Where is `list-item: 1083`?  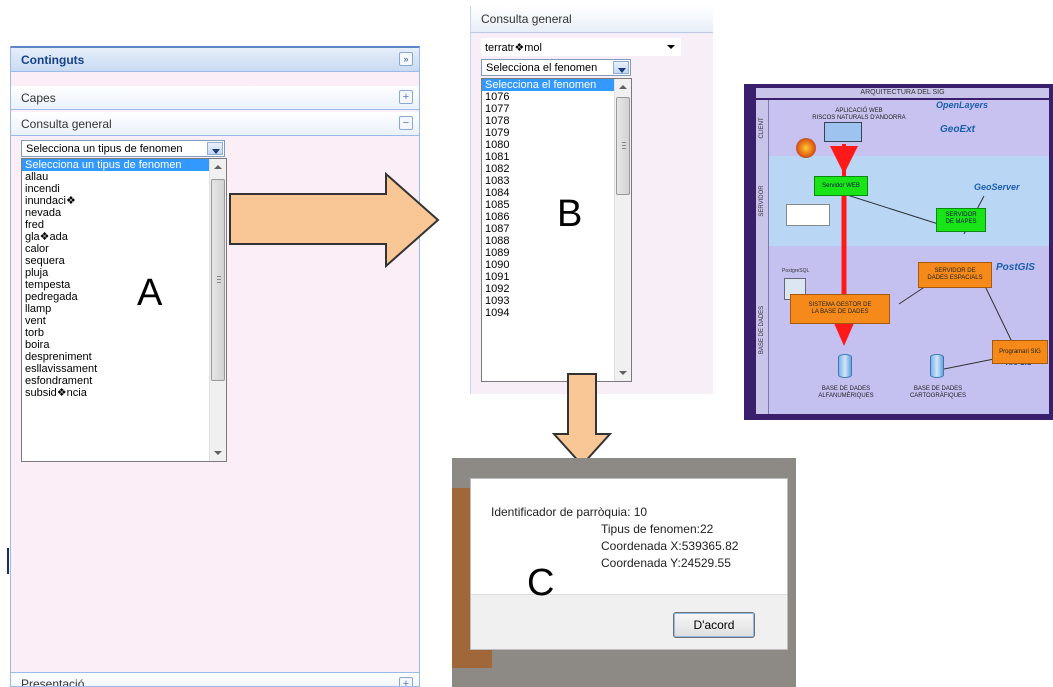 list-item: 1083 is located at coordinates (556, 181).